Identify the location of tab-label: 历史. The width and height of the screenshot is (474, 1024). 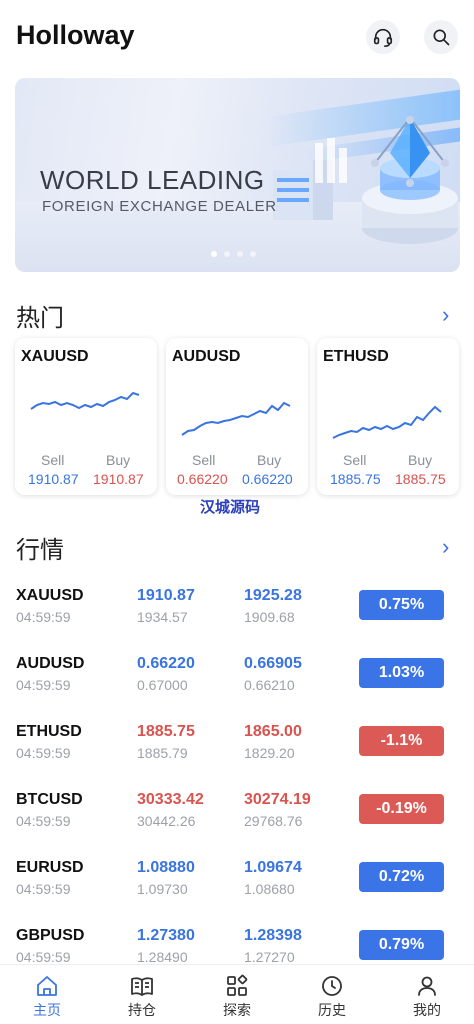
(332, 1010).